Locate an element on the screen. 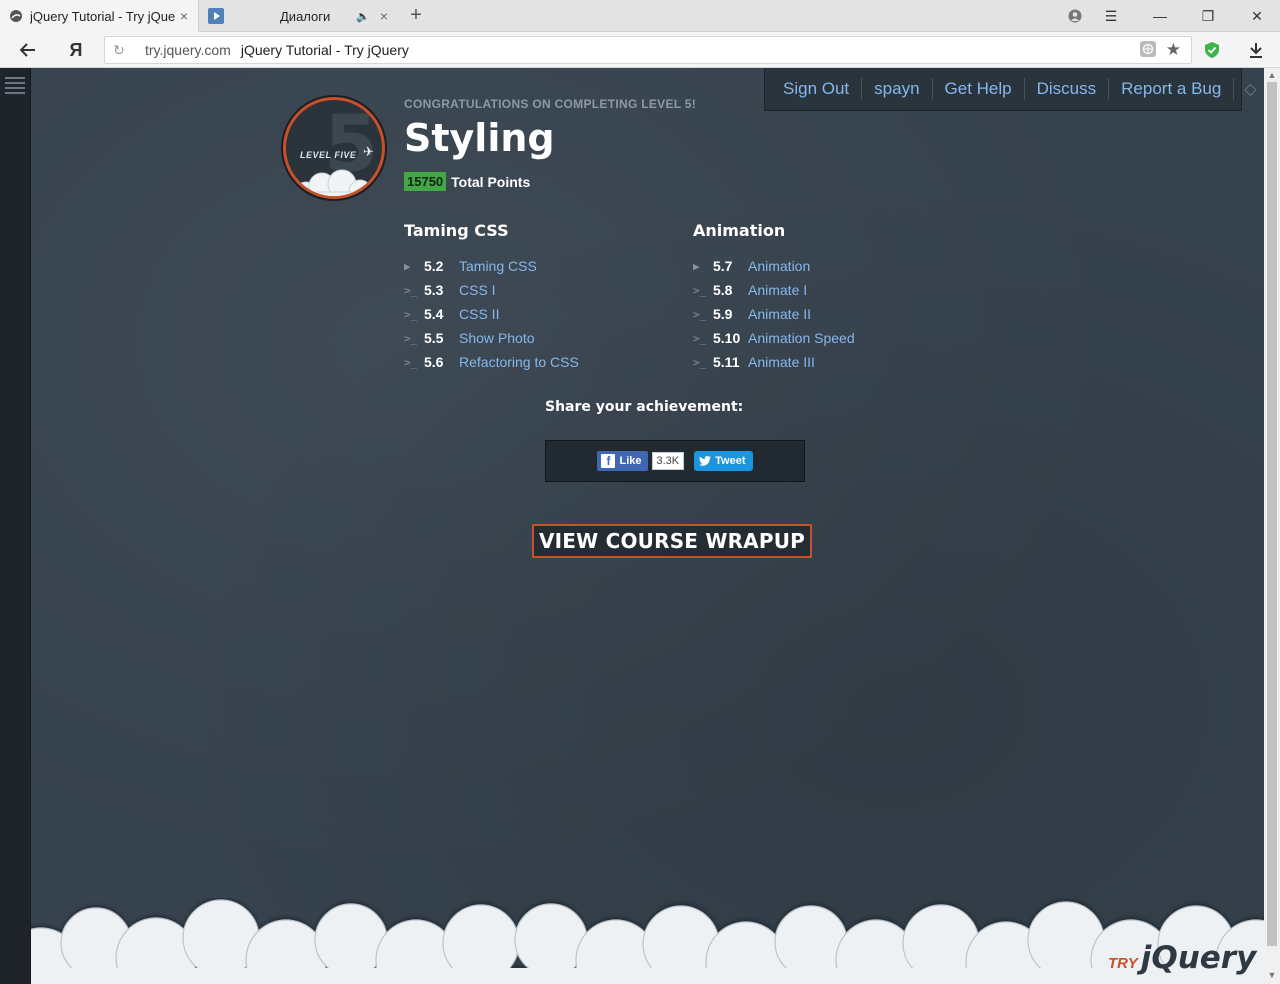 This screenshot has width=1280, height=984. try-jquery-logo: TRY jQuery is located at coordinates (1182, 958).